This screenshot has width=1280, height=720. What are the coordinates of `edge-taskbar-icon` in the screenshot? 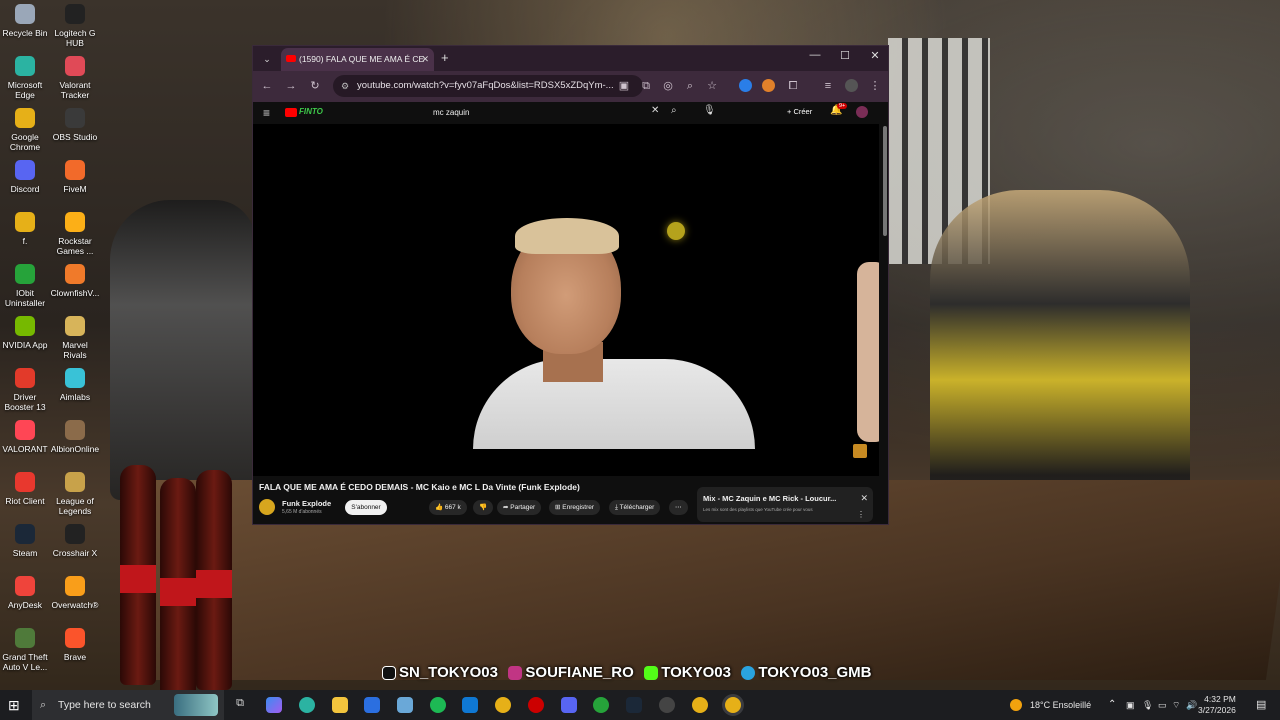 It's located at (307, 705).